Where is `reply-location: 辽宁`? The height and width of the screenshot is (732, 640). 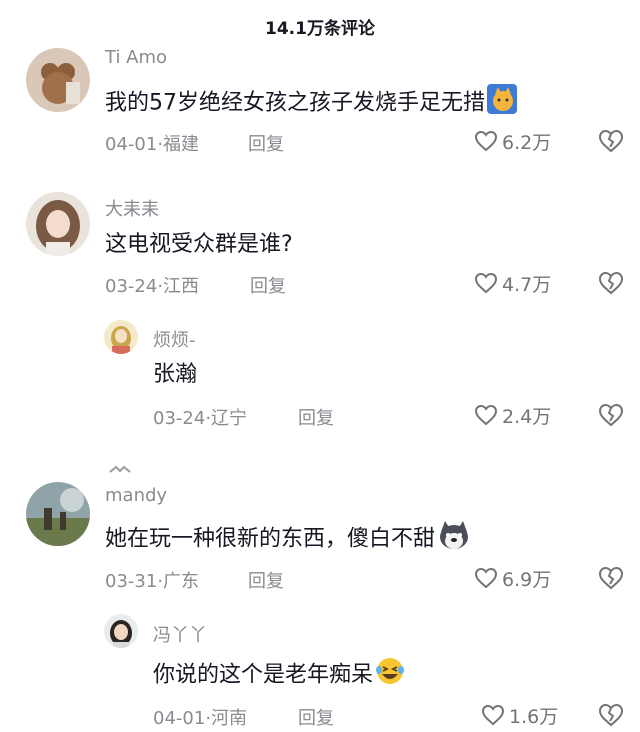 reply-location: 辽宁 is located at coordinates (229, 418).